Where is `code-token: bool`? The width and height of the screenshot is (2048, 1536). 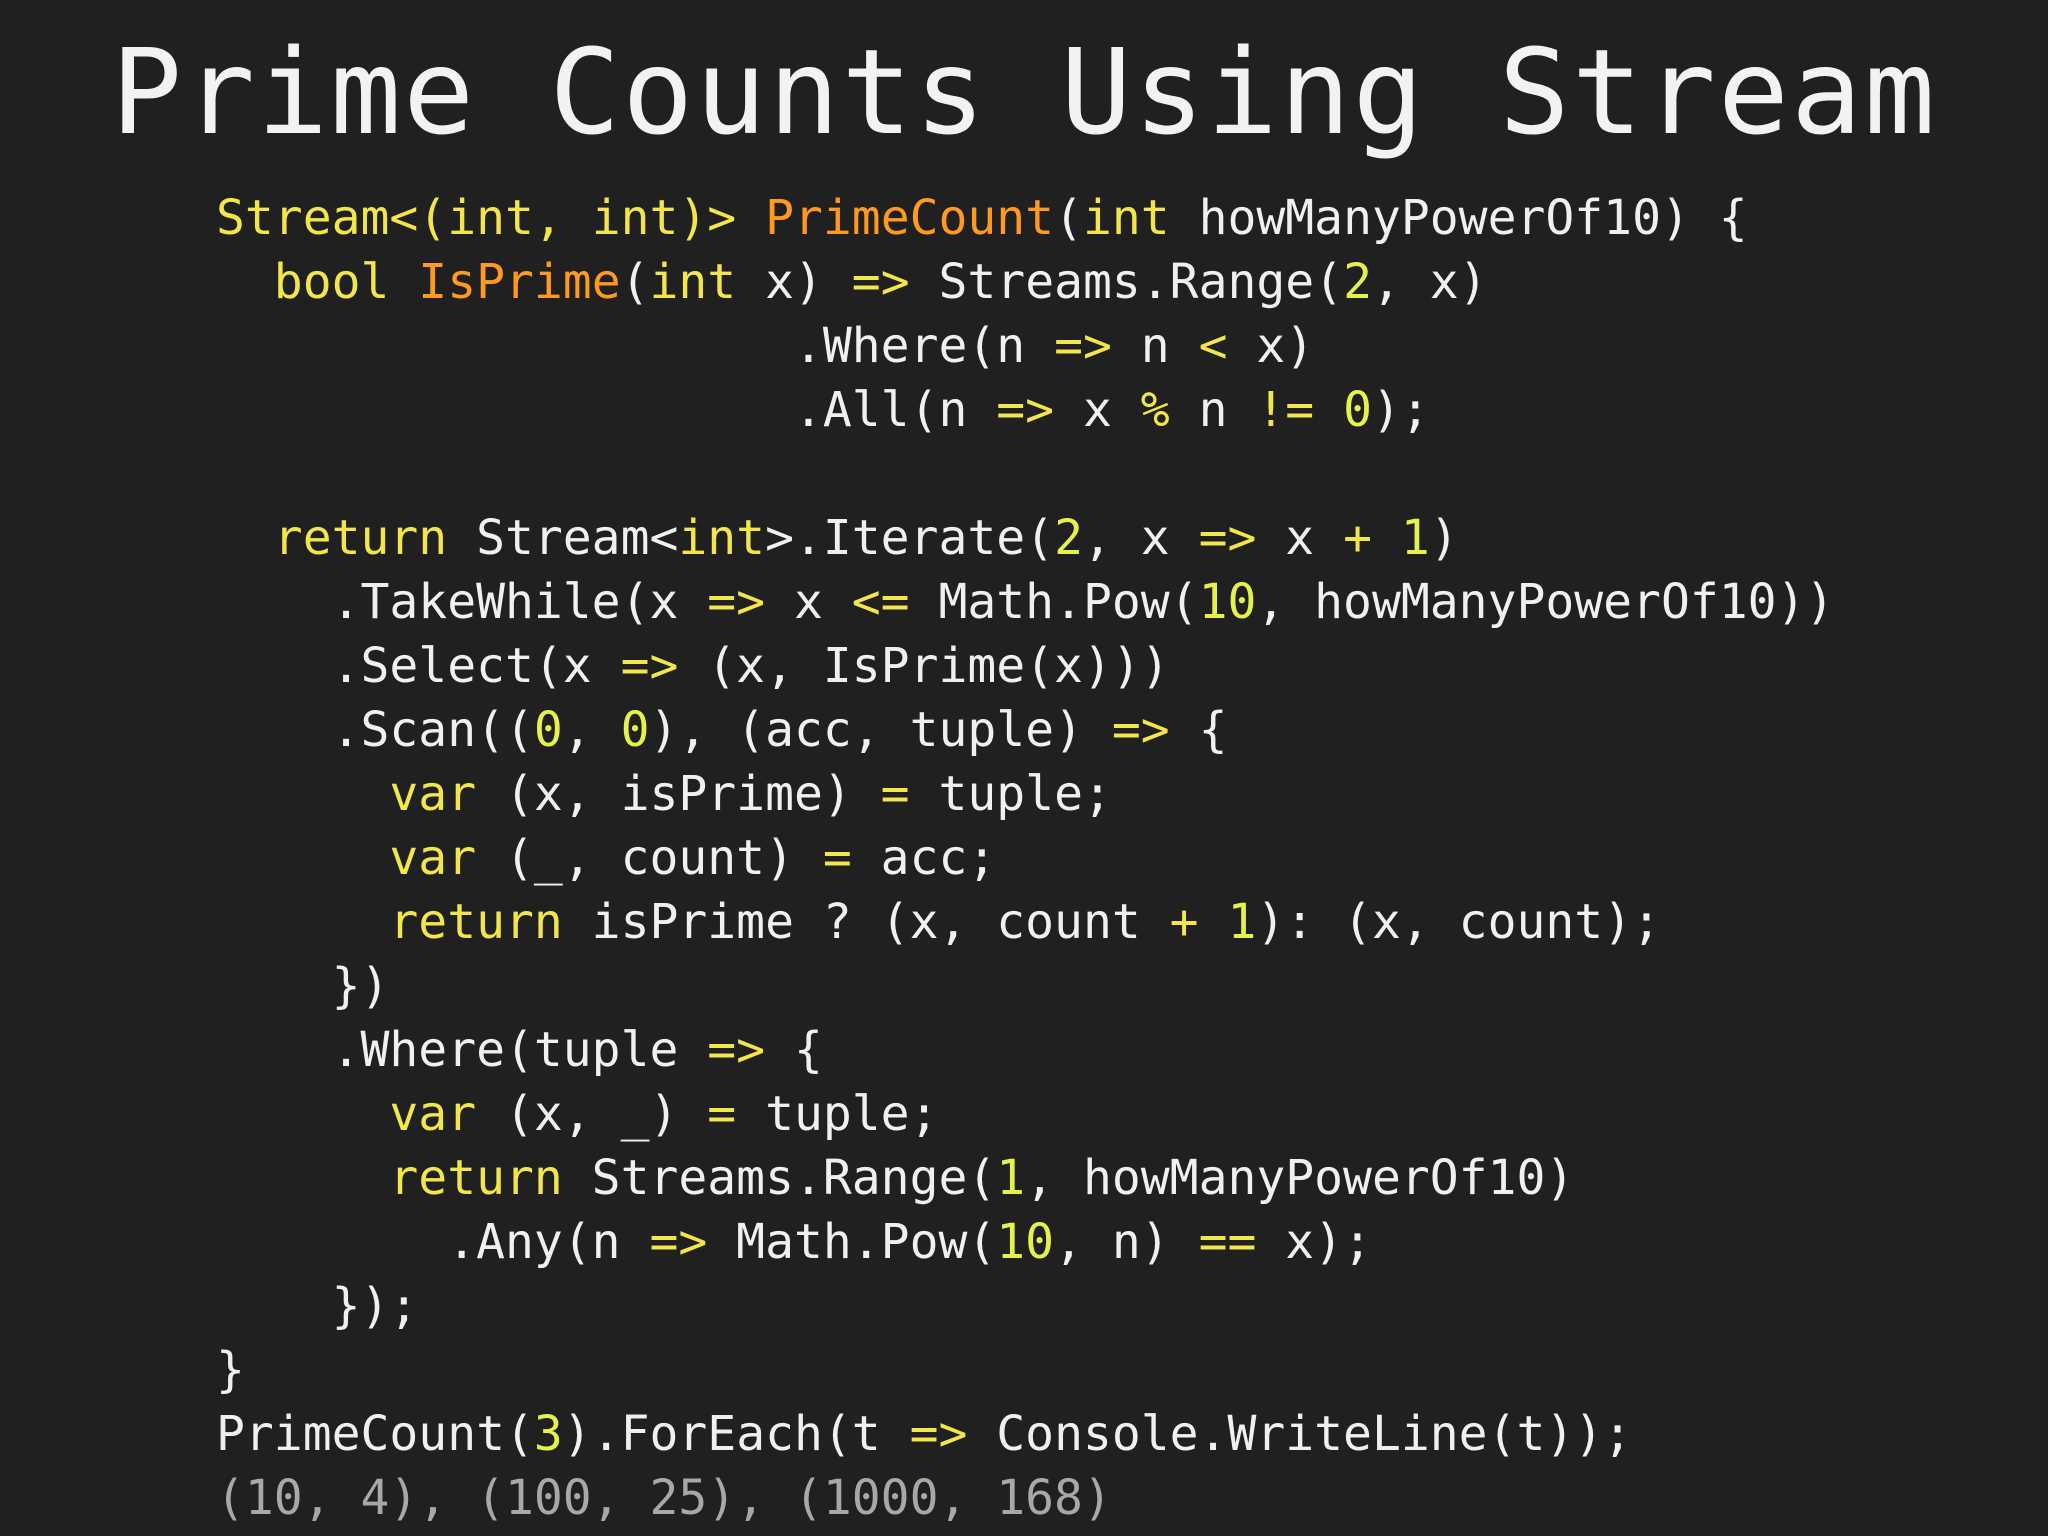
code-token: bool is located at coordinates (331, 282).